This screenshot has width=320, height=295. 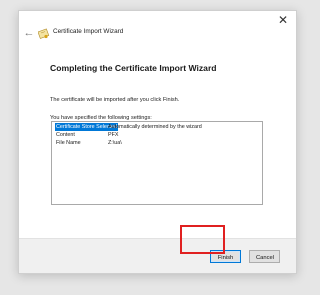 What do you see at coordinates (225, 256) in the screenshot?
I see `finish-button: Finish` at bounding box center [225, 256].